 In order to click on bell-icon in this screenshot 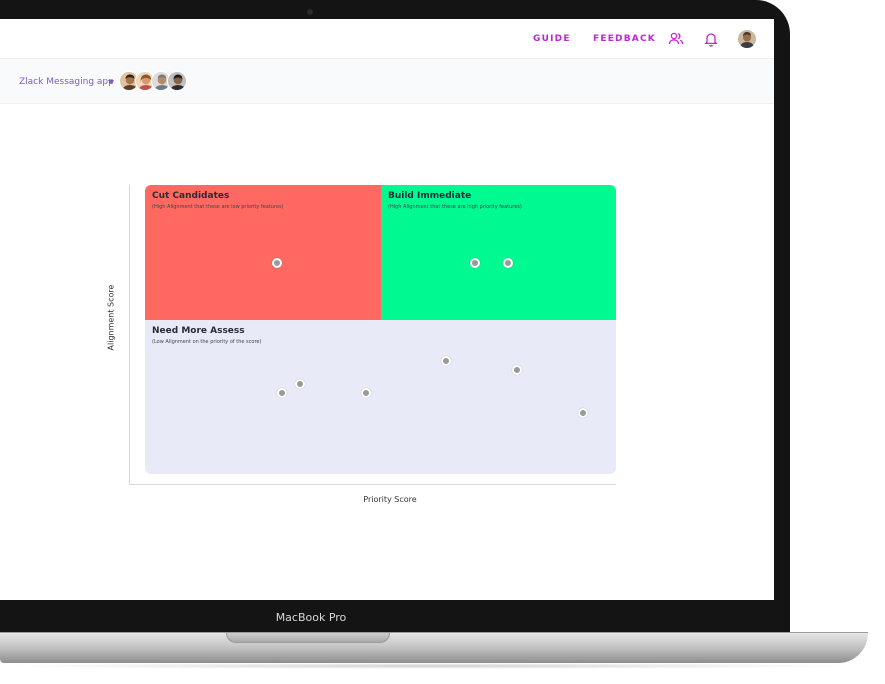, I will do `click(711, 39)`.